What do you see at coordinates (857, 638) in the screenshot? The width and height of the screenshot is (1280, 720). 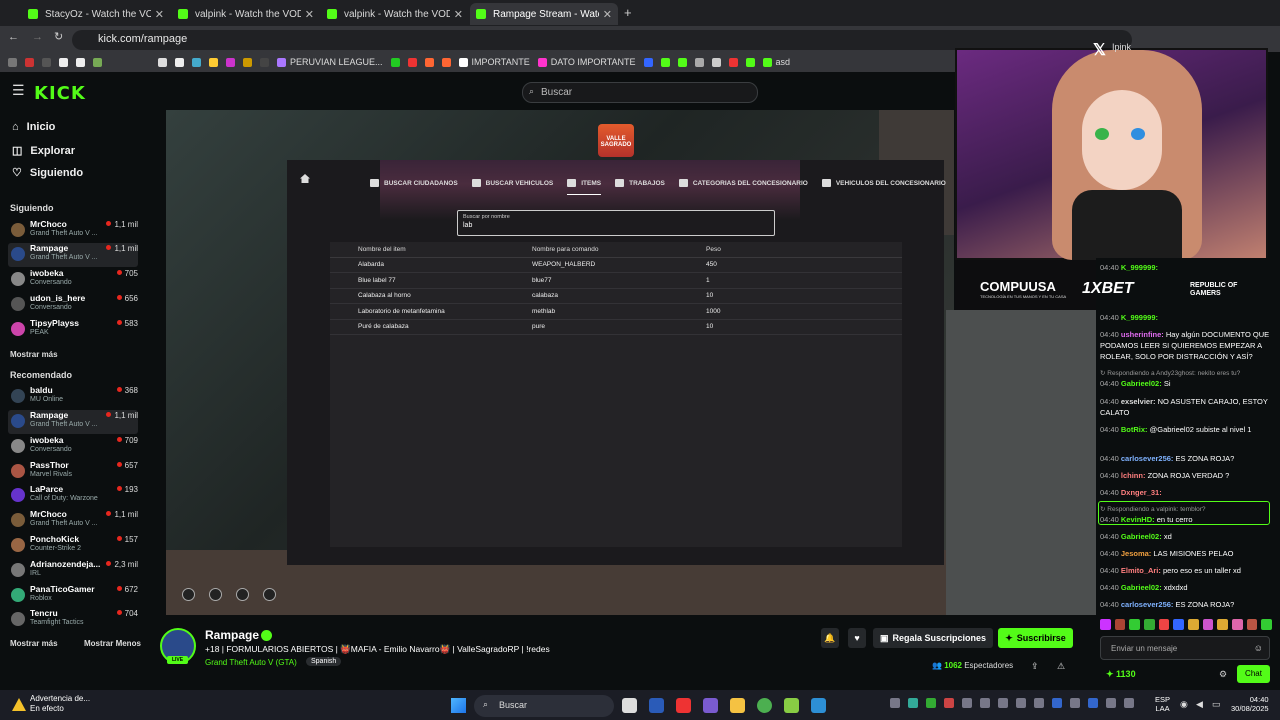 I see `follow-button: ♥` at bounding box center [857, 638].